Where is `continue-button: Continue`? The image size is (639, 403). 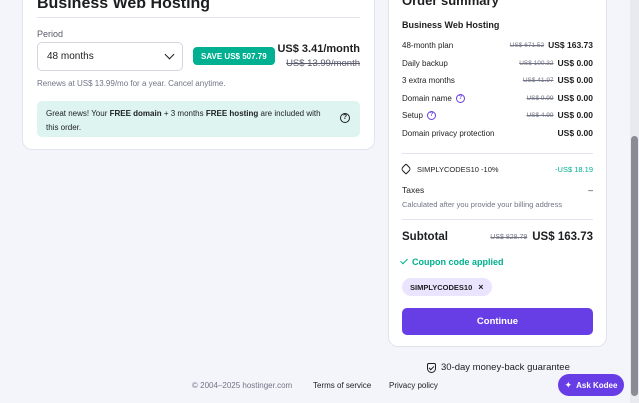
continue-button: Continue is located at coordinates (497, 321).